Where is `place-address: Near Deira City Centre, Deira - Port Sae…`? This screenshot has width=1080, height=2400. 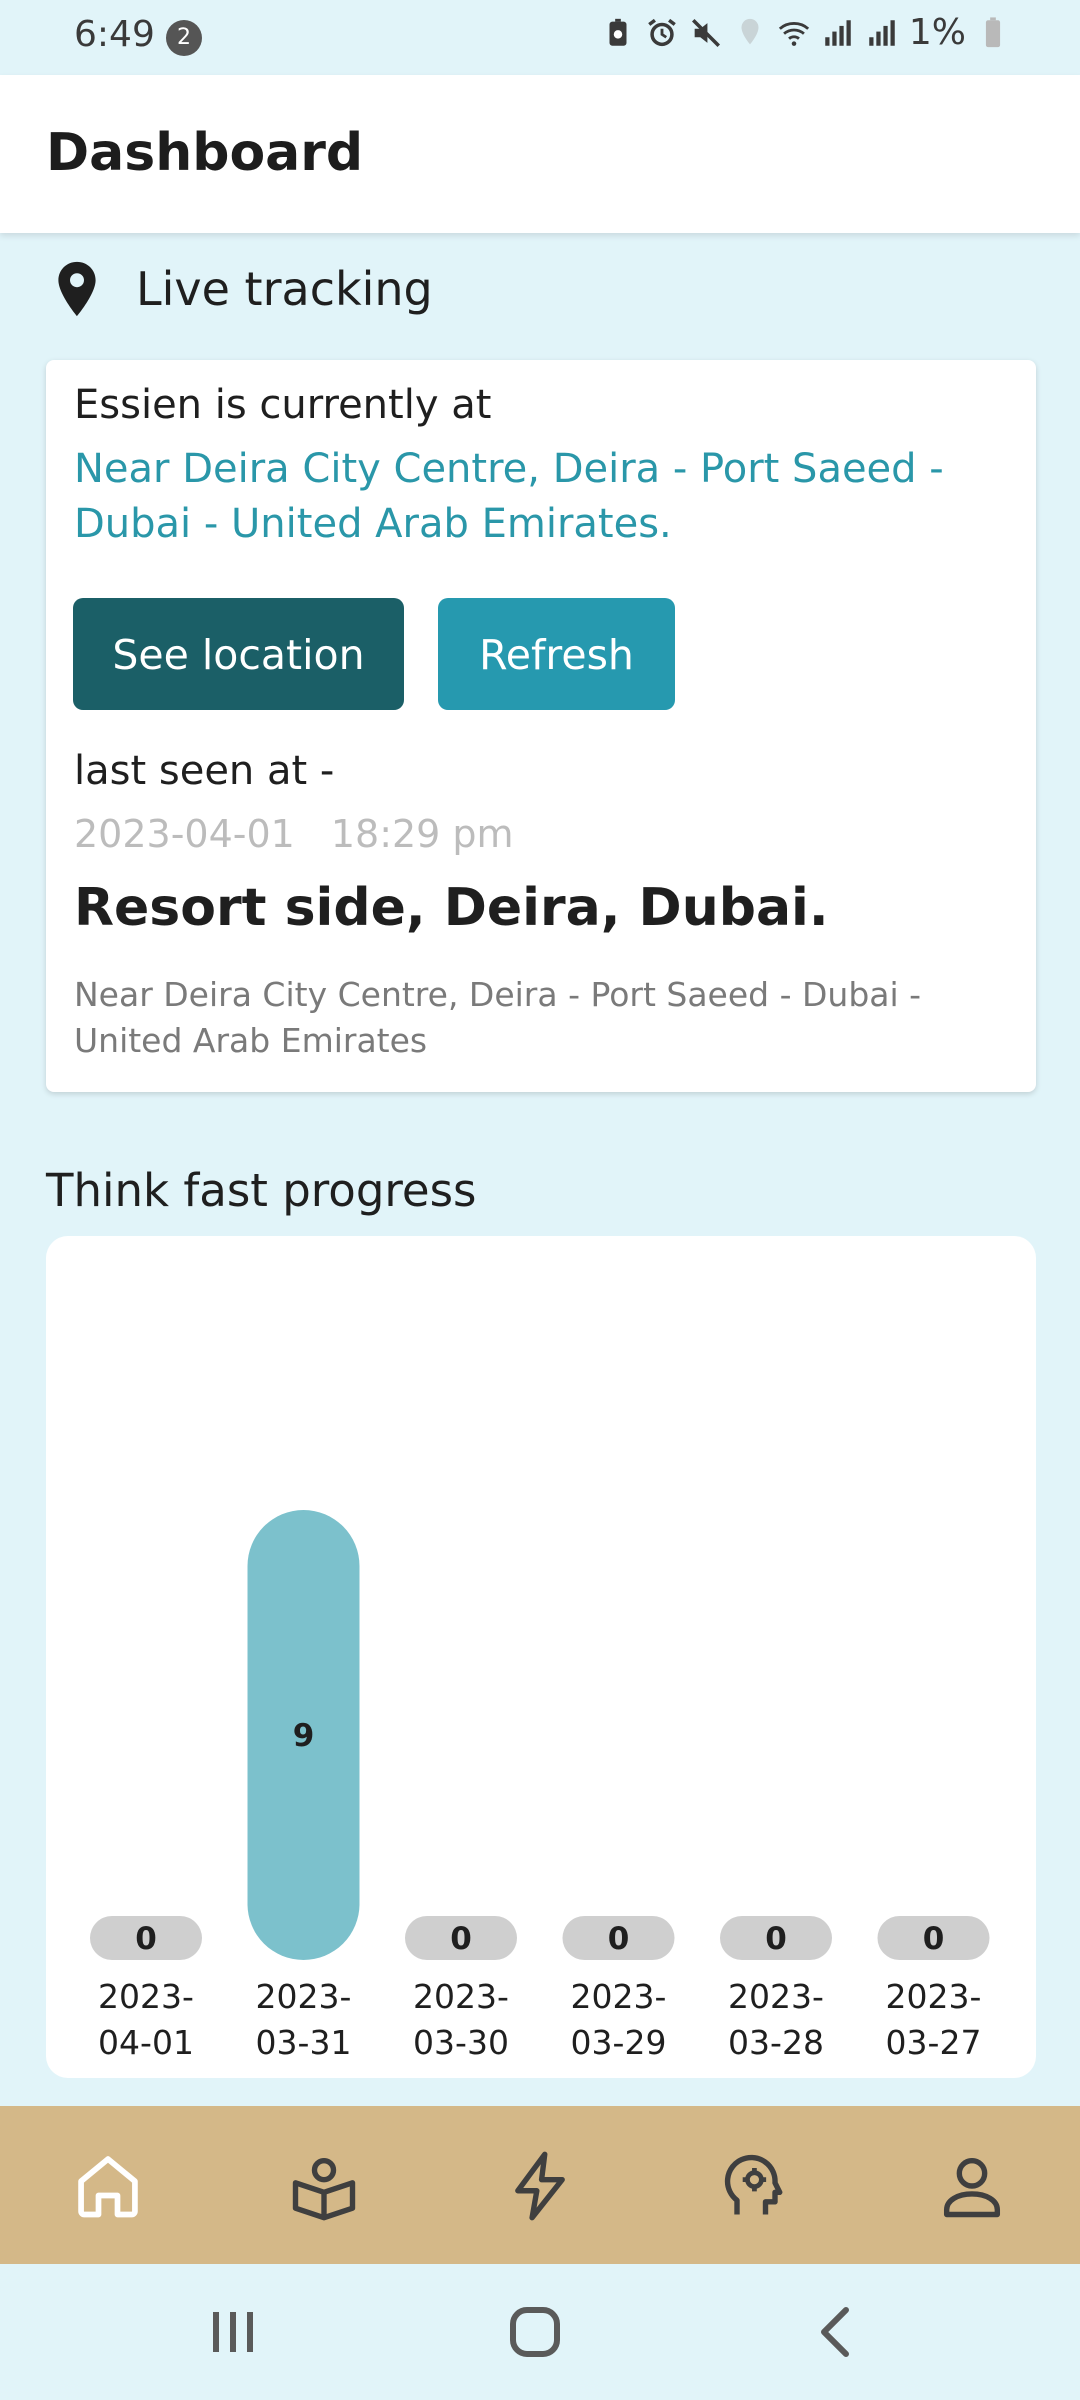
place-address: Near Deira City Centre, Deira - Port Sae… is located at coordinates (498, 1017).